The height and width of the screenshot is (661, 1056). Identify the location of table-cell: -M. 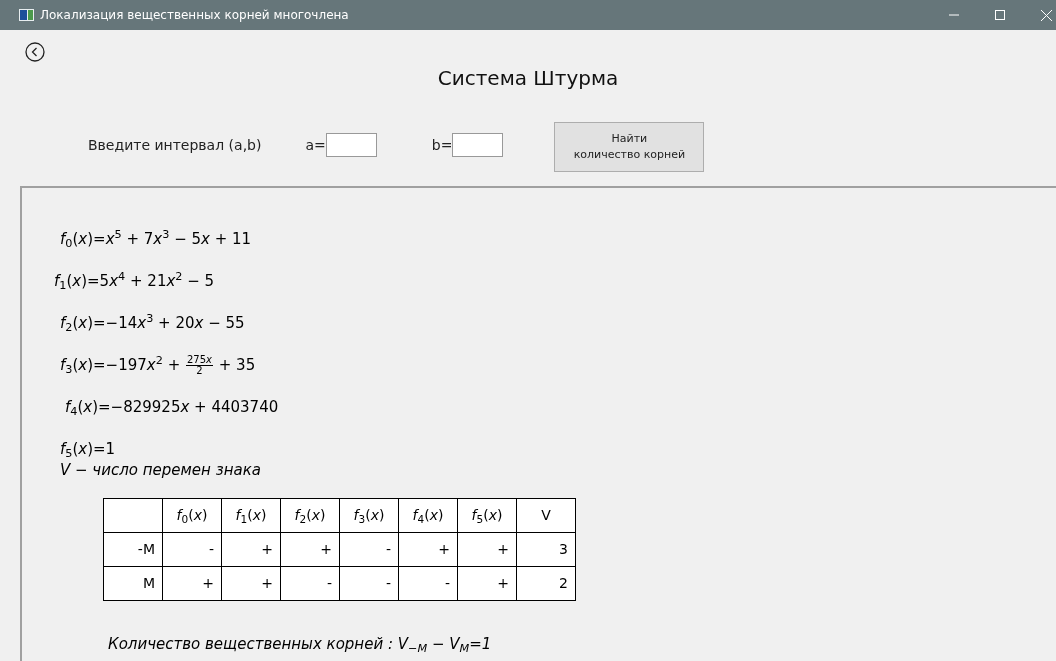
(133, 549).